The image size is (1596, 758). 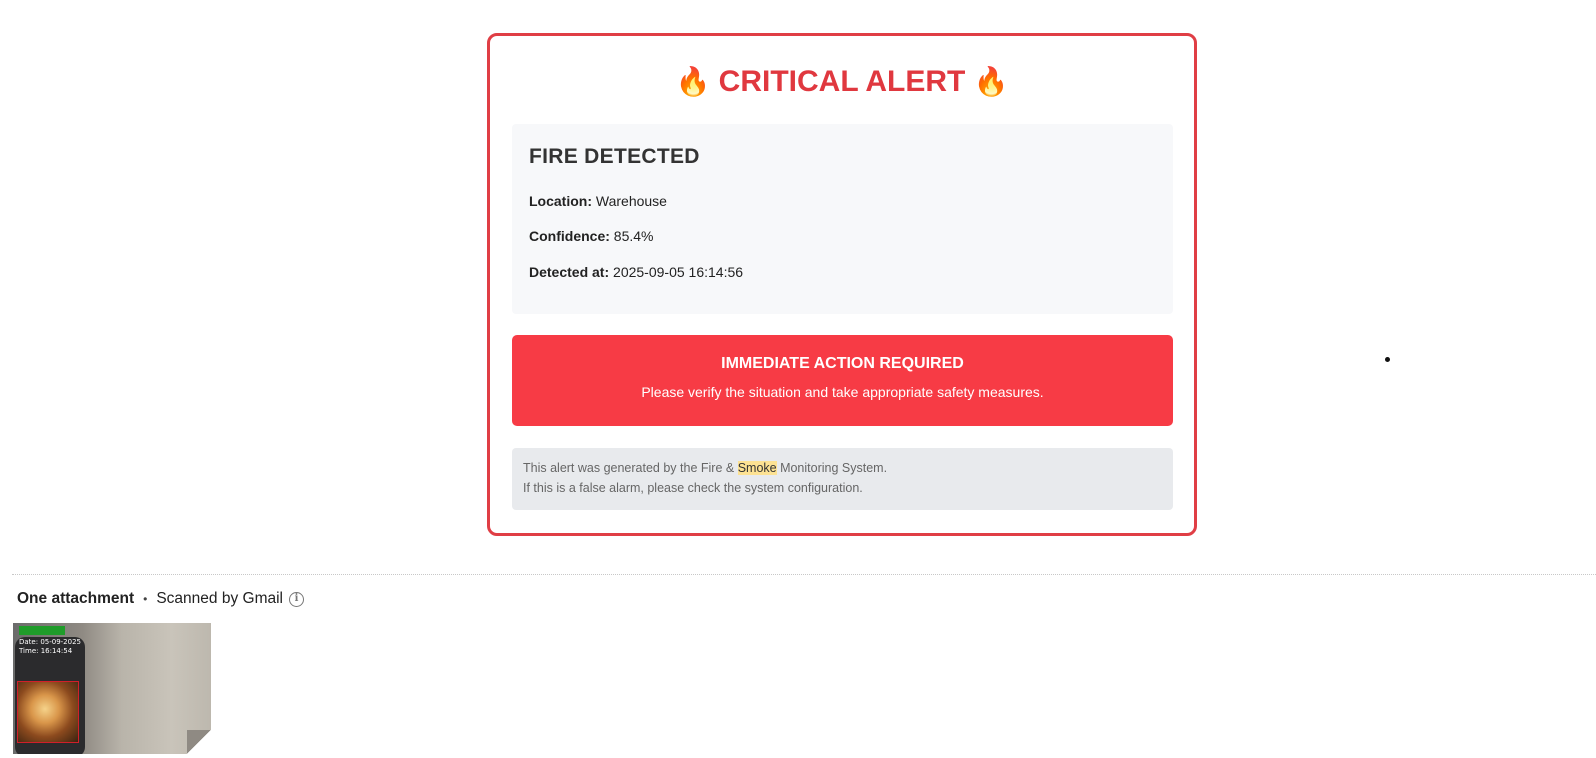 What do you see at coordinates (112, 688) in the screenshot?
I see `attachment-thumbnail: Date: 05-09-2025 Time: 16:14:54` at bounding box center [112, 688].